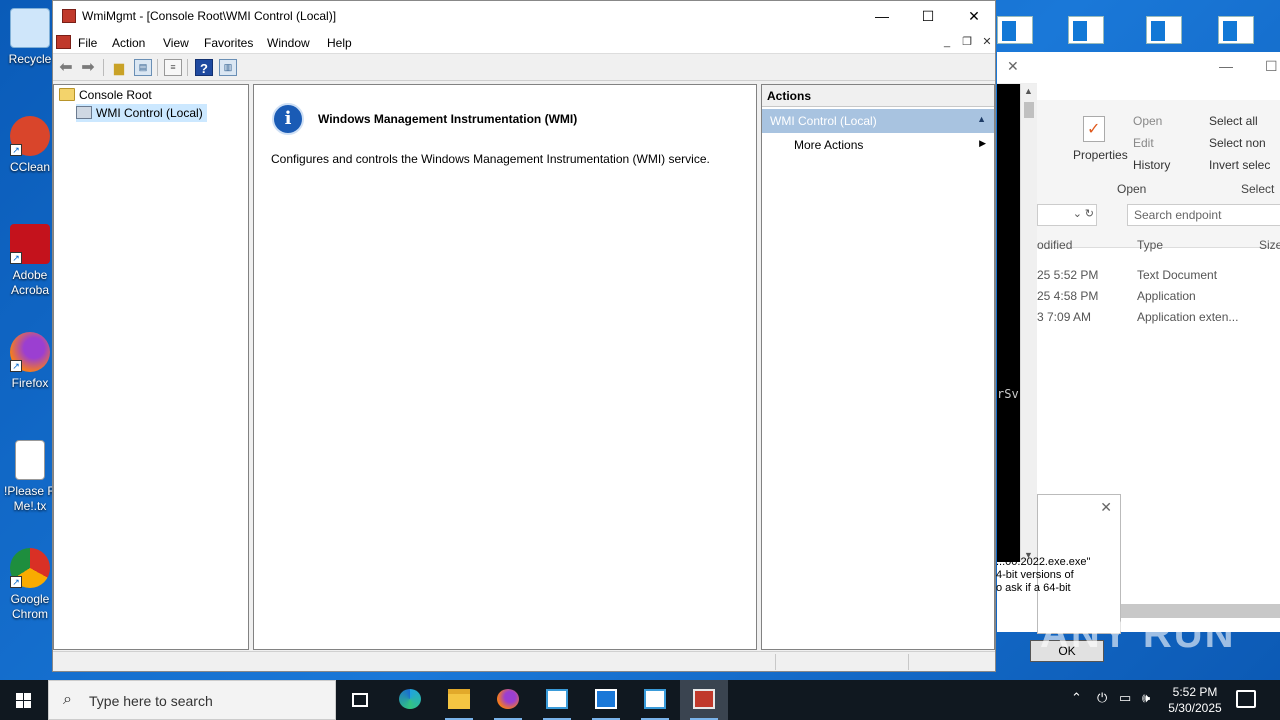 The height and width of the screenshot is (720, 1280). I want to click on mdi-restore-button: ❐, so click(967, 43).